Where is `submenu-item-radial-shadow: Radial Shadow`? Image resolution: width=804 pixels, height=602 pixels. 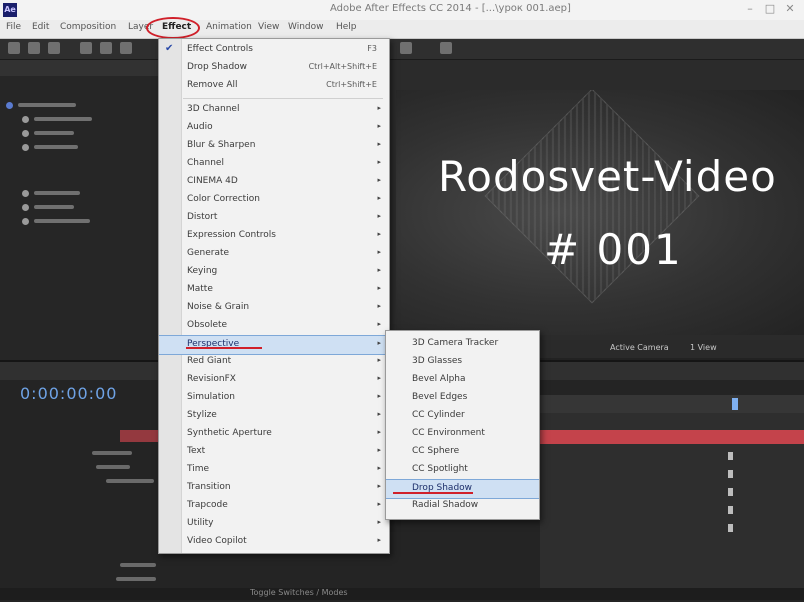
submenu-item-radial-shadow: Radial Shadow is located at coordinates (462, 506).